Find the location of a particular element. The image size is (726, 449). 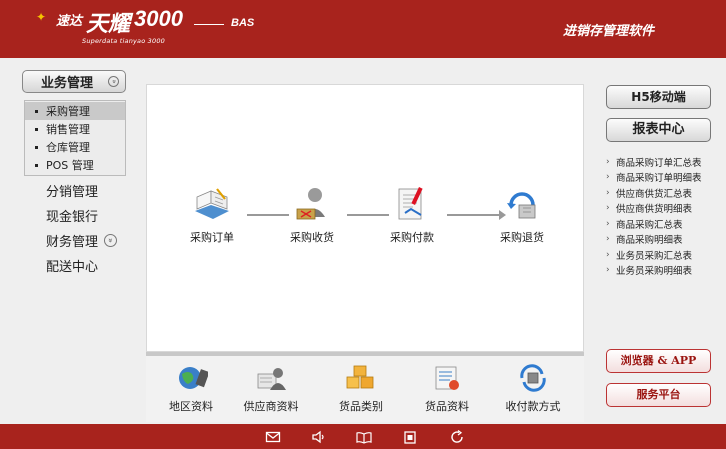

report-link: › 商品采购订单明细表 is located at coordinates (666, 178).